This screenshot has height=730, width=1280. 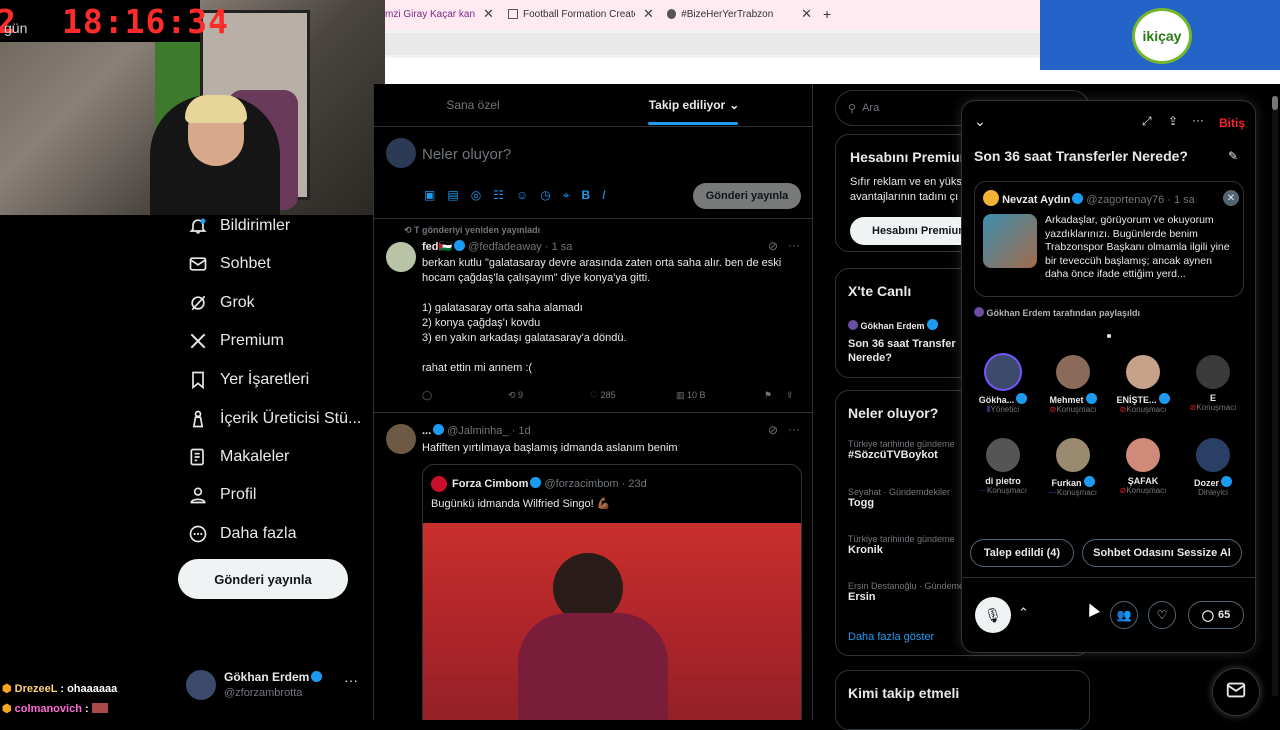 I want to click on post-time: 1 sa, so click(x=562, y=247).